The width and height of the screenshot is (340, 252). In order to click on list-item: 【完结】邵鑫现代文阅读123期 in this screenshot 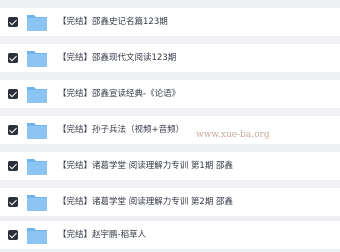, I will do `click(170, 58)`.